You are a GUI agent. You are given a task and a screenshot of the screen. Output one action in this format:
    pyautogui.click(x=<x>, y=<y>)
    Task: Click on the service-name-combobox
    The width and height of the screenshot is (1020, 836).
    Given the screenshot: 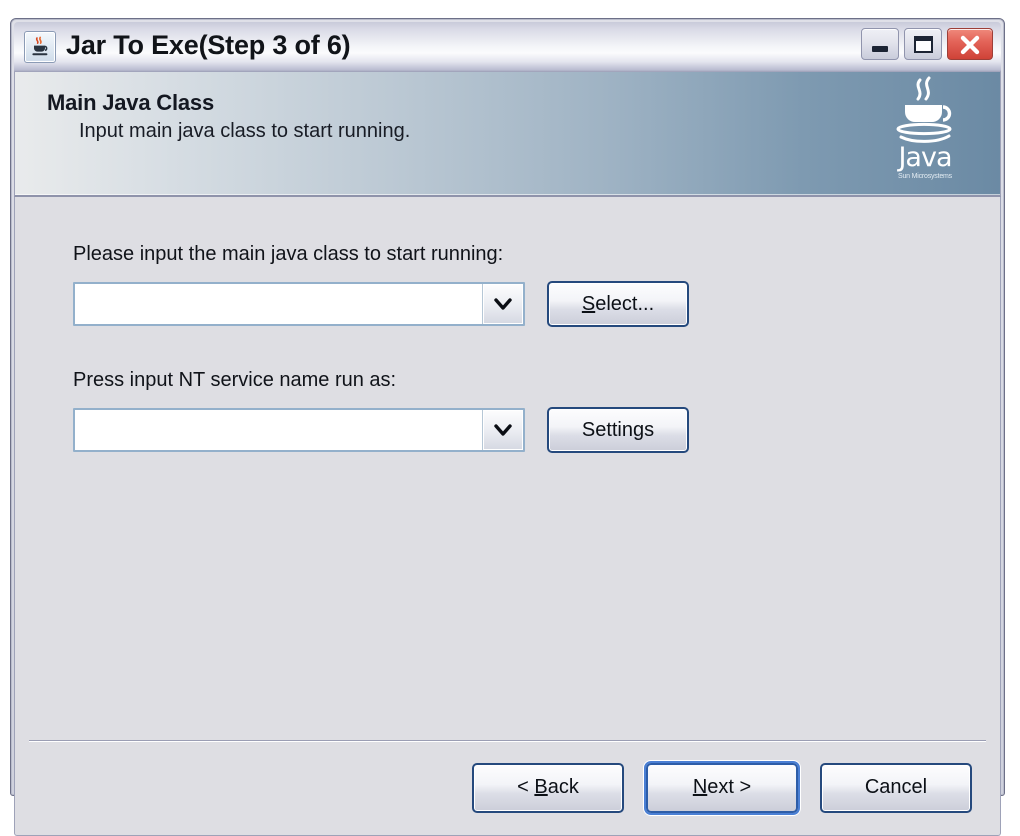 What is the action you would take?
    pyautogui.click(x=299, y=430)
    